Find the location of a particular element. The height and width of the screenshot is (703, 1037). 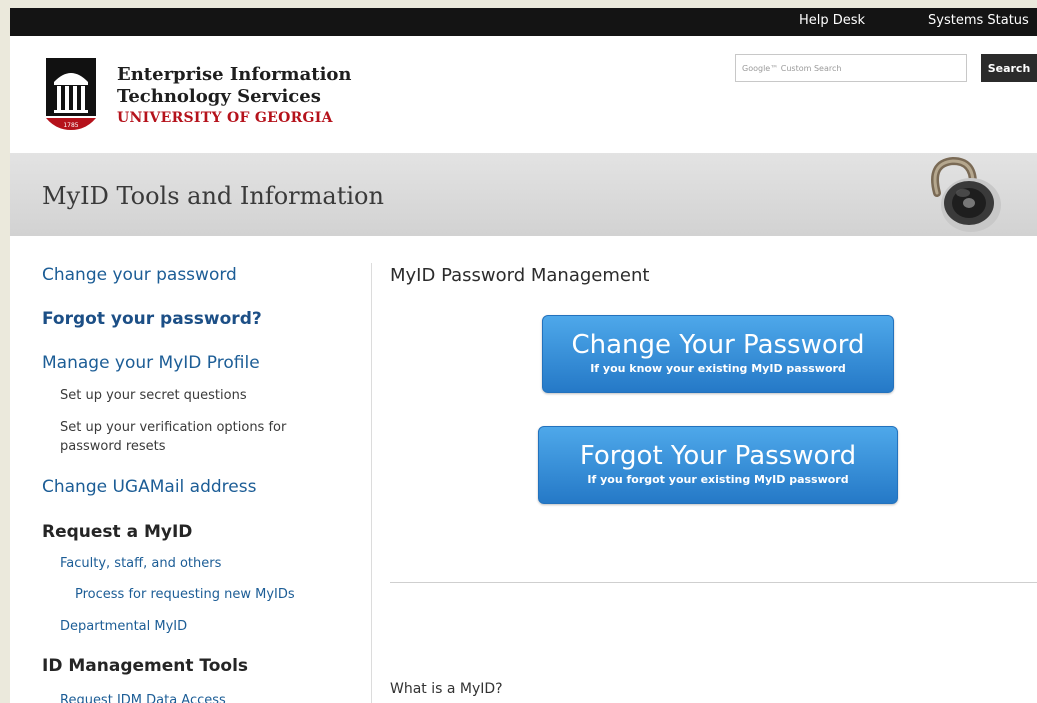

sidebar-item-manage-profile: Manage your MyID Profile is located at coordinates (151, 363).